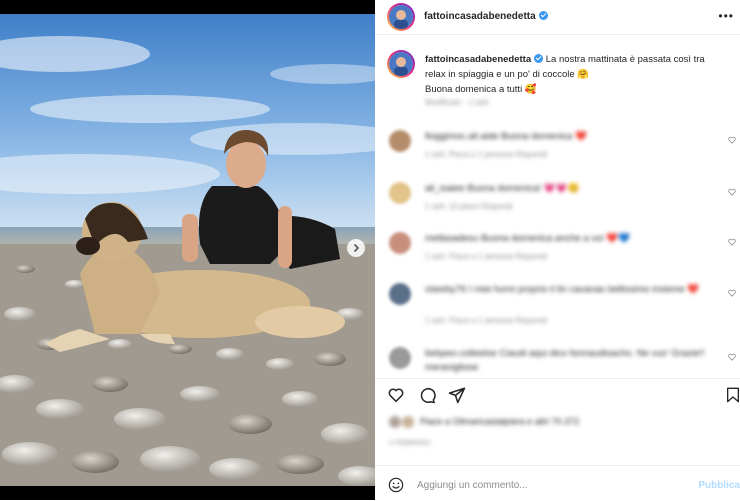  What do you see at coordinates (481, 89) in the screenshot?
I see `caption-text-3: Buona domenica a tutti 🥰` at bounding box center [481, 89].